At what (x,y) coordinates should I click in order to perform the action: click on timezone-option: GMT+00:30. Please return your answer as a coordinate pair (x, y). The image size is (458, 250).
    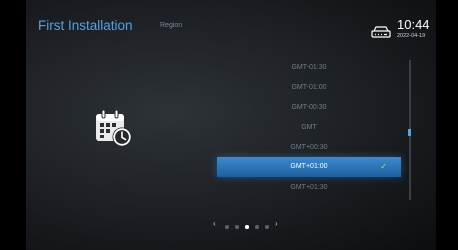
    Looking at the image, I should click on (309, 148).